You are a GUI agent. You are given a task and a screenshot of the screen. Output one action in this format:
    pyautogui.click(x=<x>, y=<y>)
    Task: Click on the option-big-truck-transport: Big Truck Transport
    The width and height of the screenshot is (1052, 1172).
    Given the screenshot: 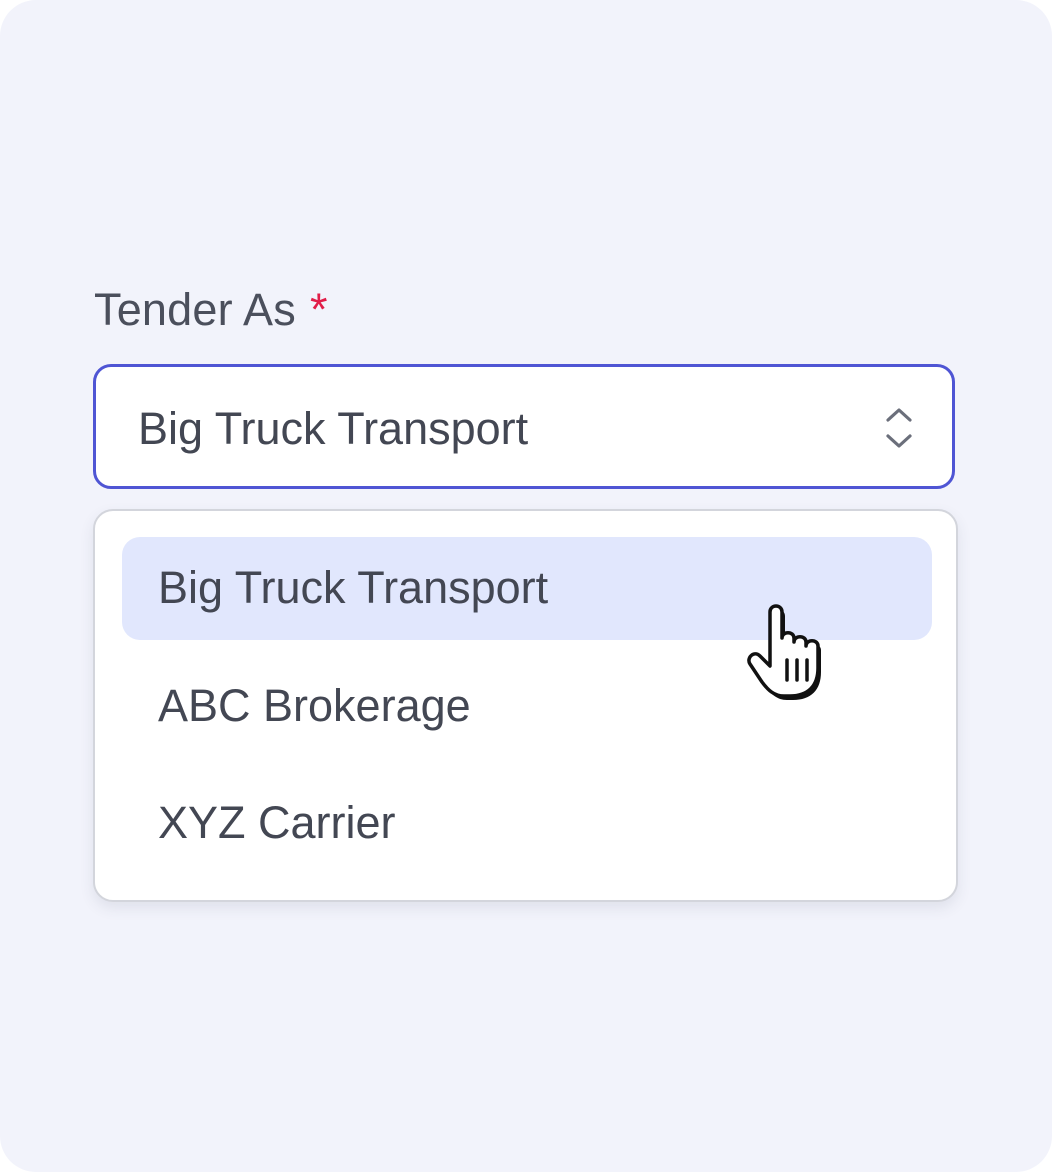 What is the action you would take?
    pyautogui.click(x=527, y=588)
    